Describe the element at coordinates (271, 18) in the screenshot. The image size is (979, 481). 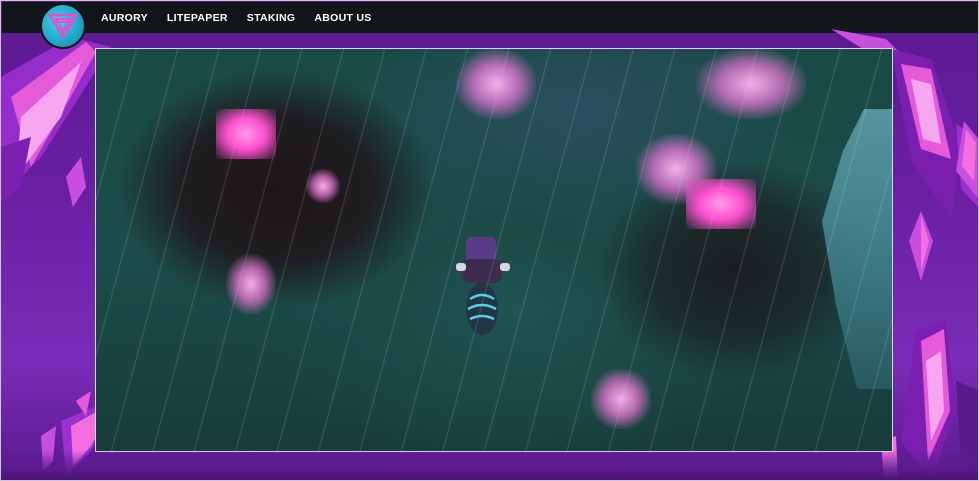
I see `nav-link-staking: STAKING` at that location.